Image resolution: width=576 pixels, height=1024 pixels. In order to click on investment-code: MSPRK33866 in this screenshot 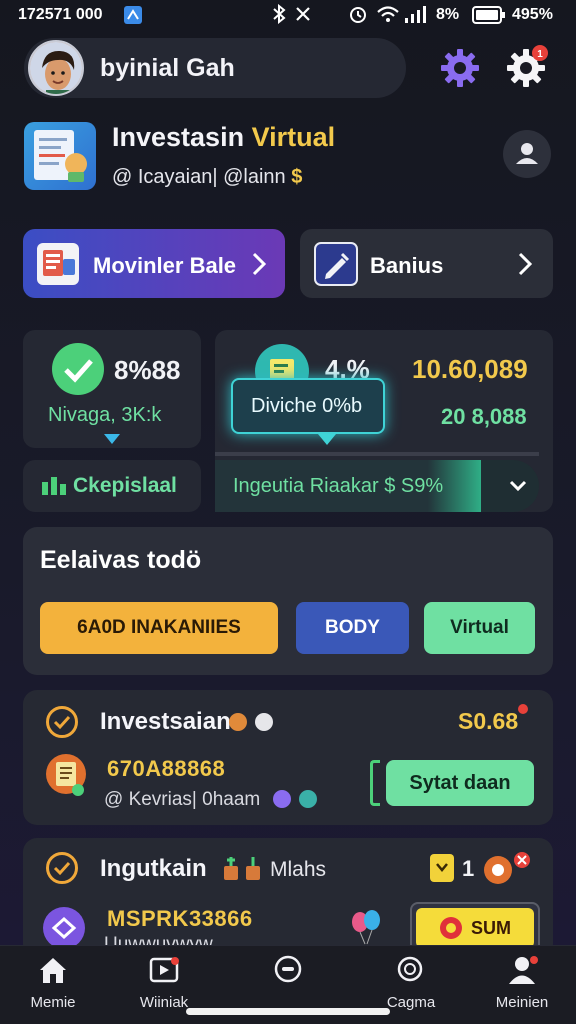, I will do `click(180, 918)`.